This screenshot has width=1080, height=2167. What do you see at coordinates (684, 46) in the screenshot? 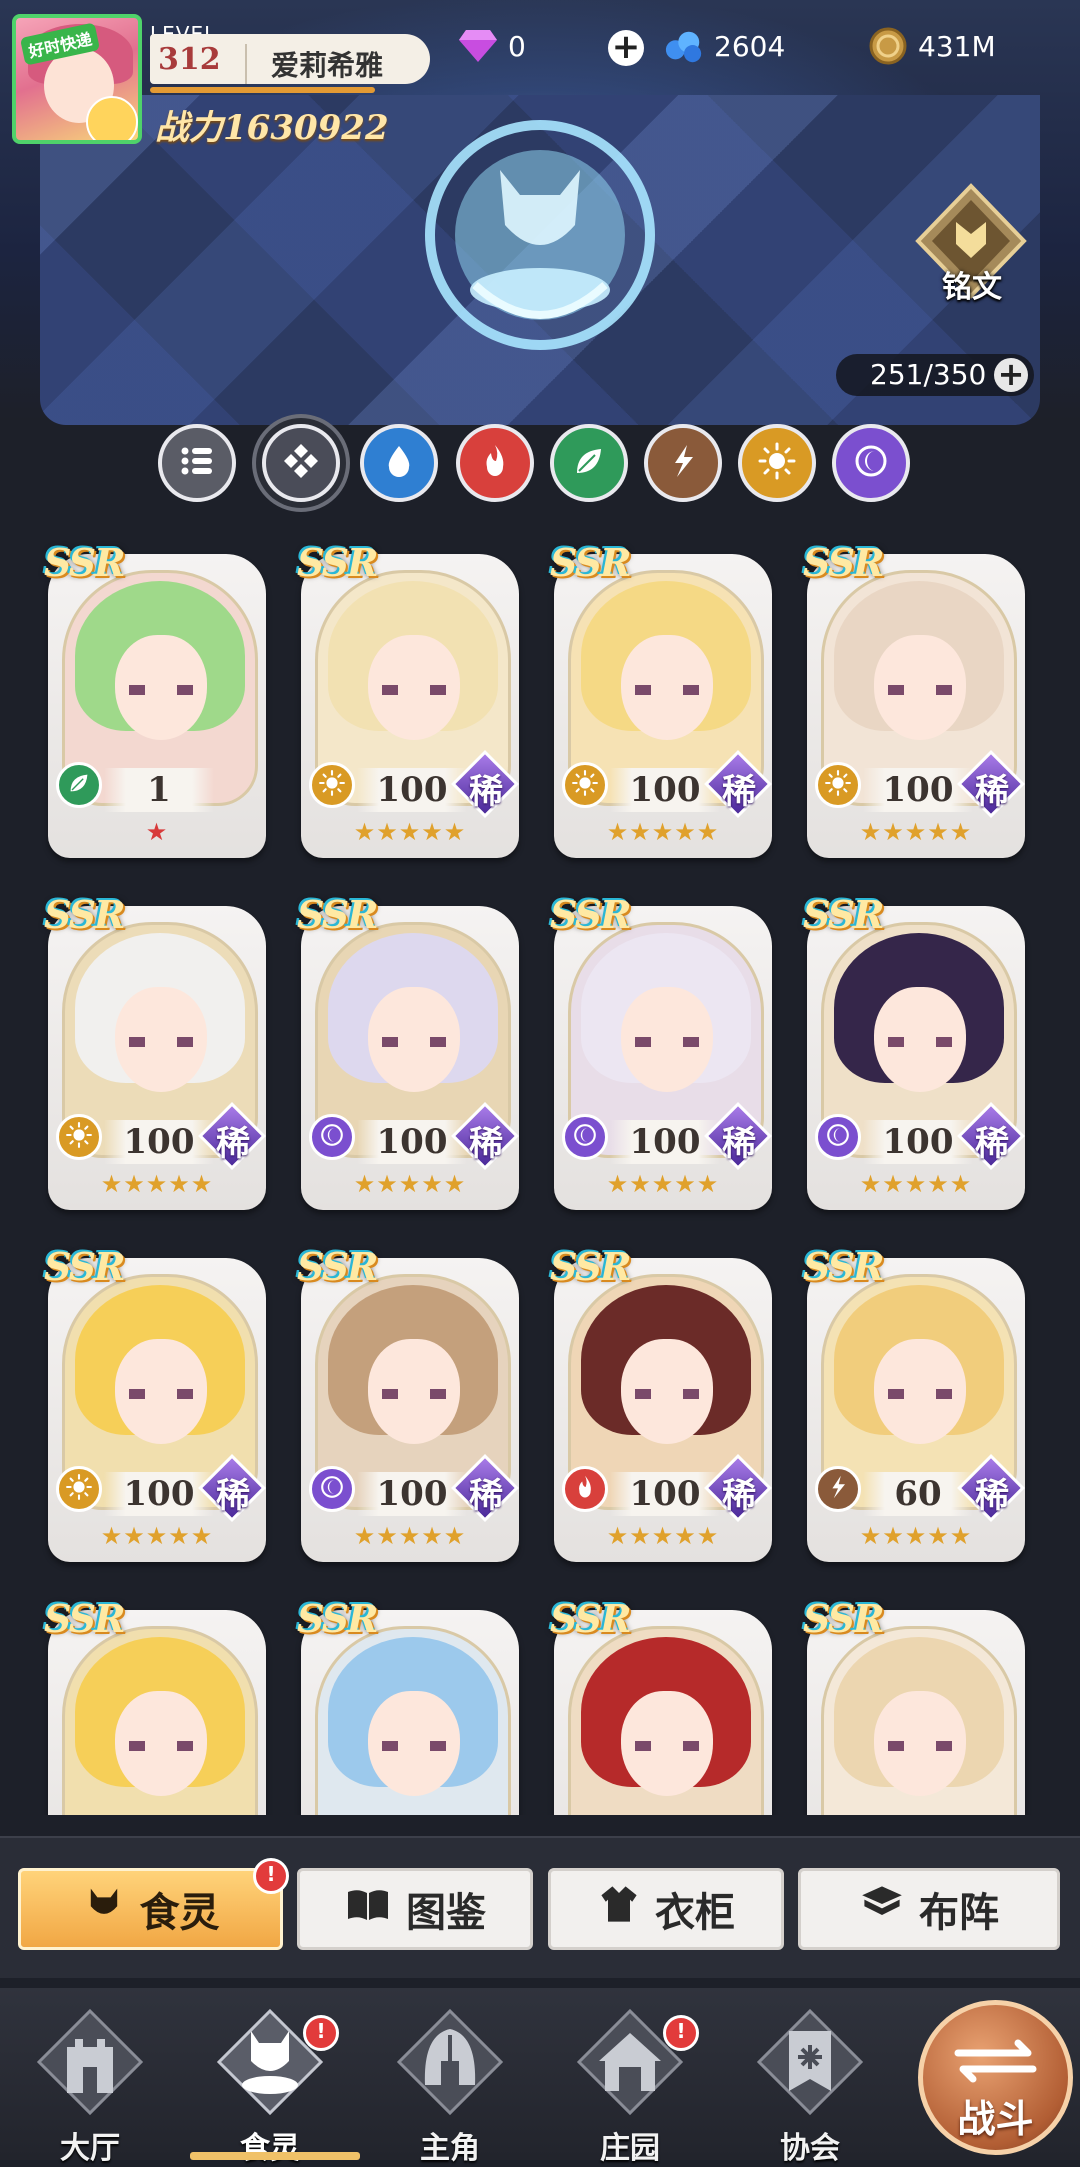
I see `crystal-icon` at bounding box center [684, 46].